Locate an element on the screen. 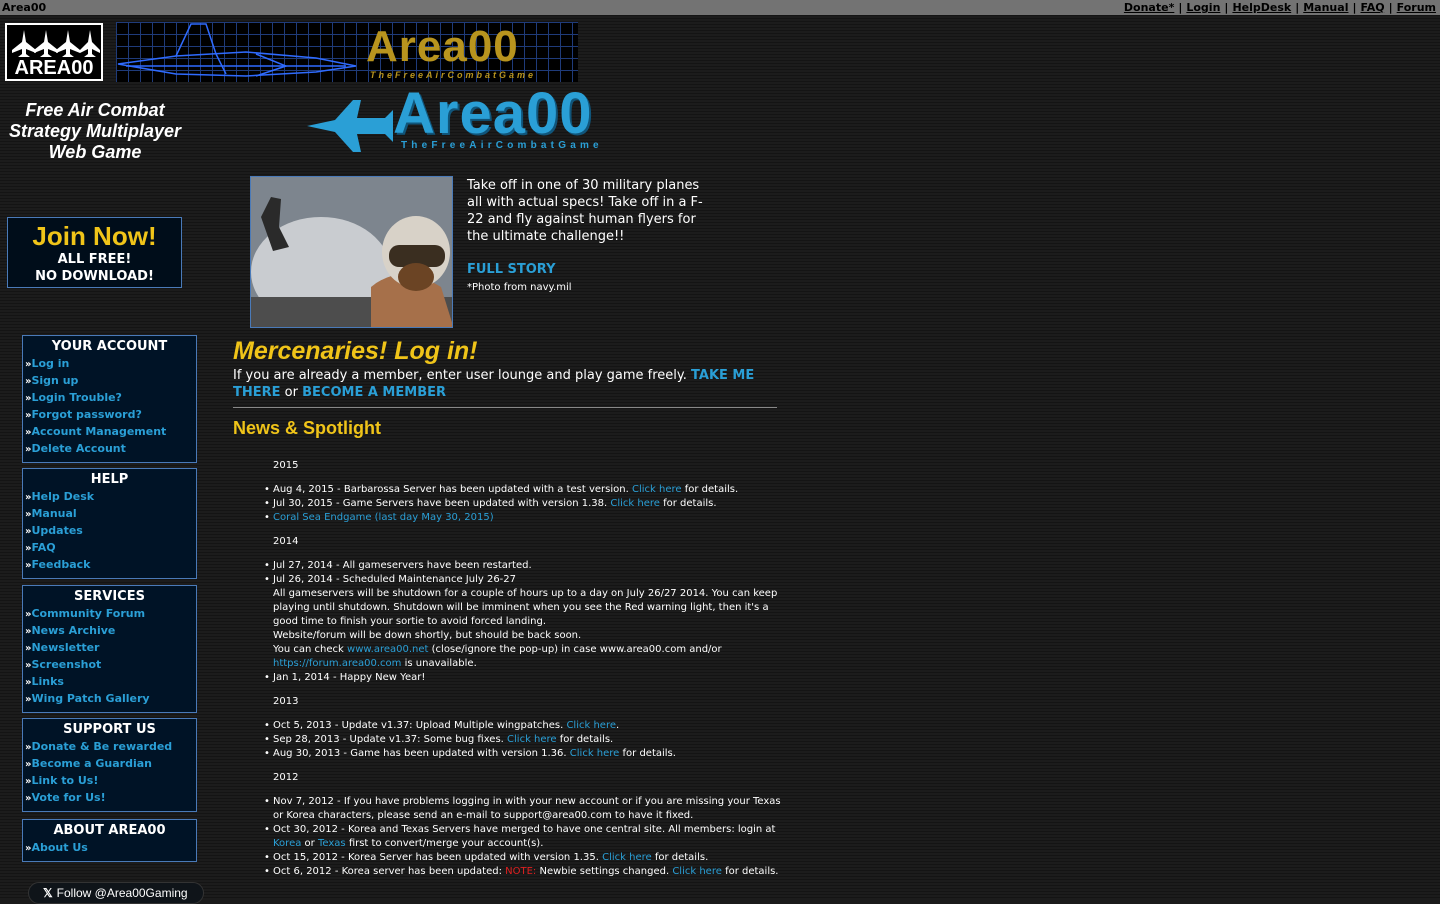  links-menu-item: »Links is located at coordinates (109, 682).